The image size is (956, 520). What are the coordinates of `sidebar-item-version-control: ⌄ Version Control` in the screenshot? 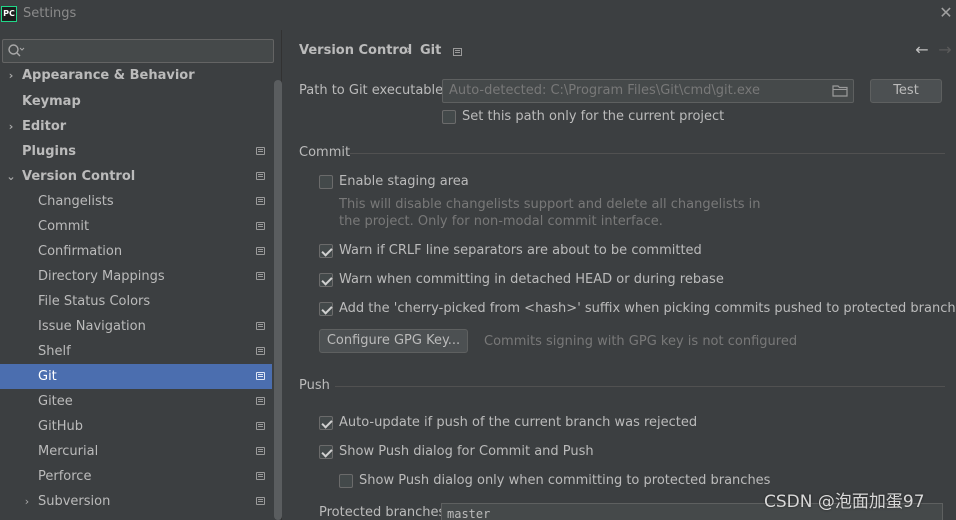 It's located at (136, 176).